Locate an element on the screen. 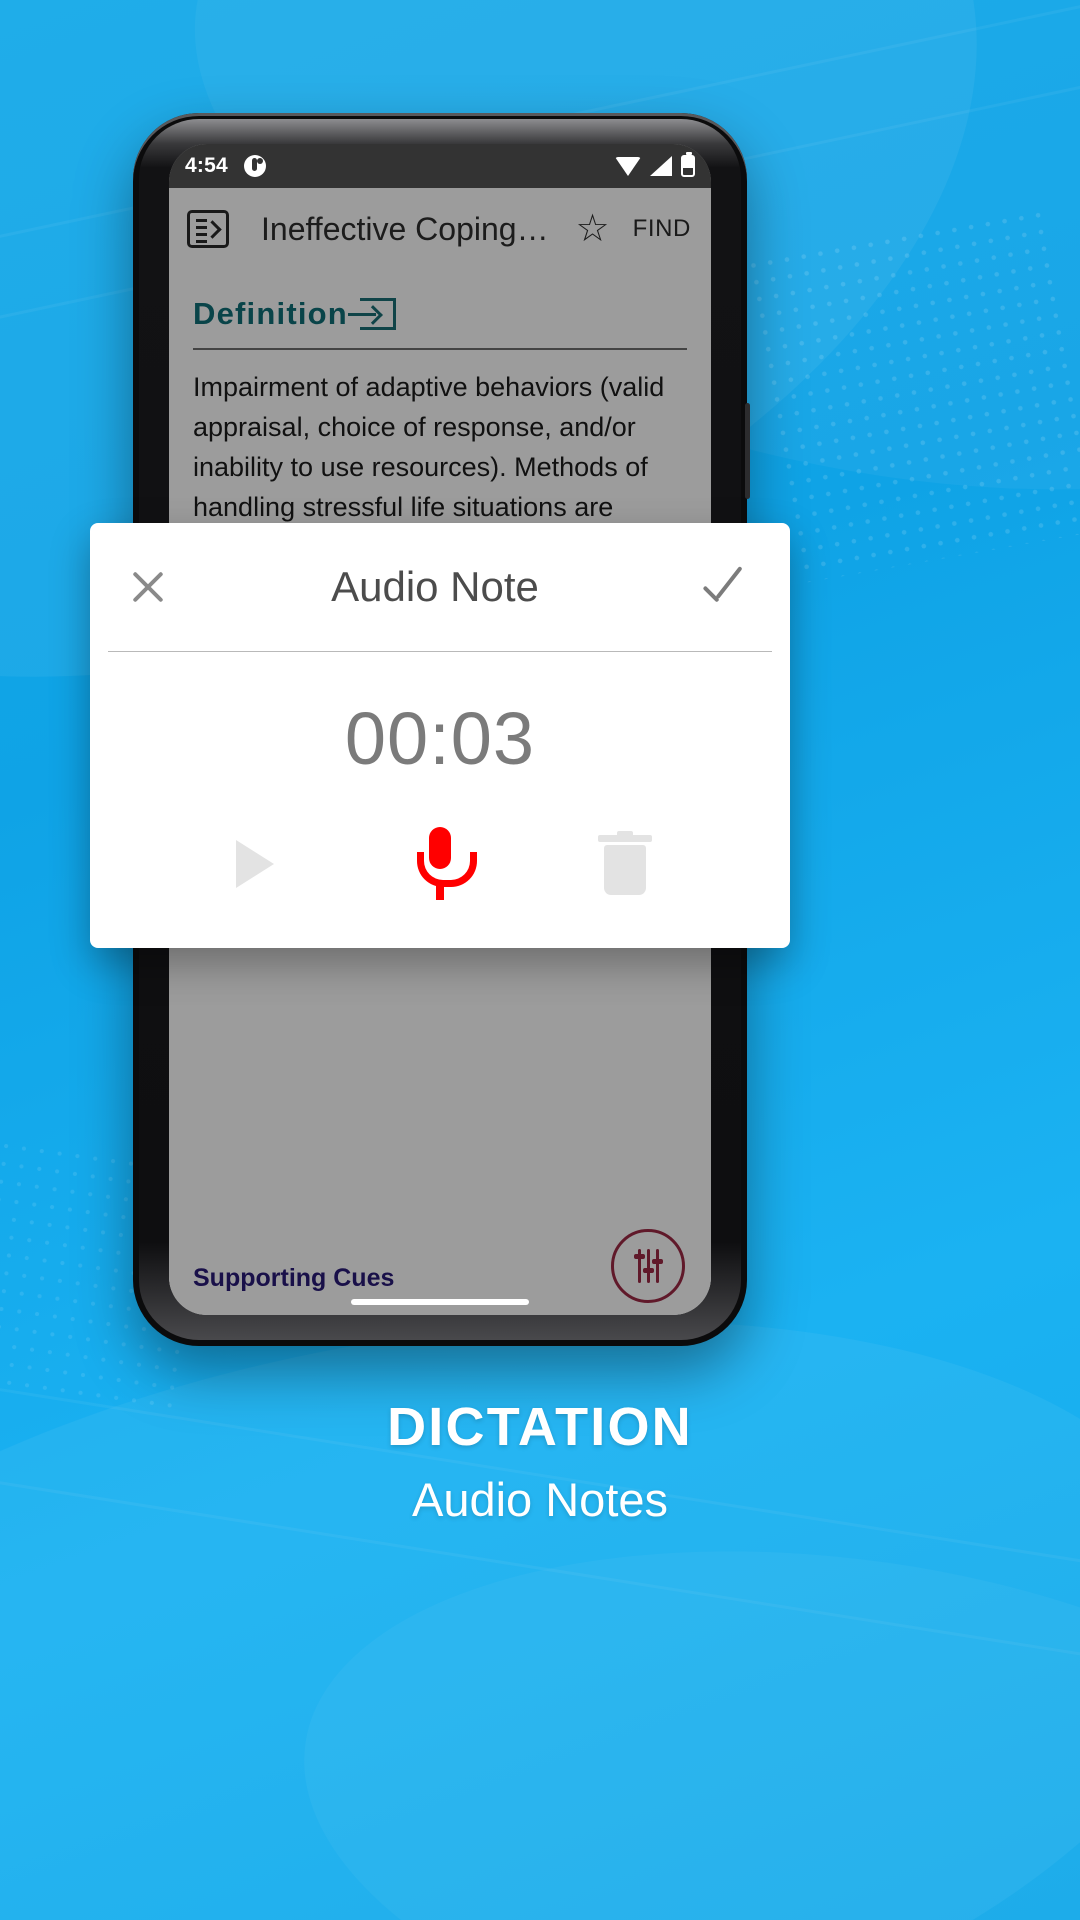  cellular-signal-icon is located at coordinates (661, 166).